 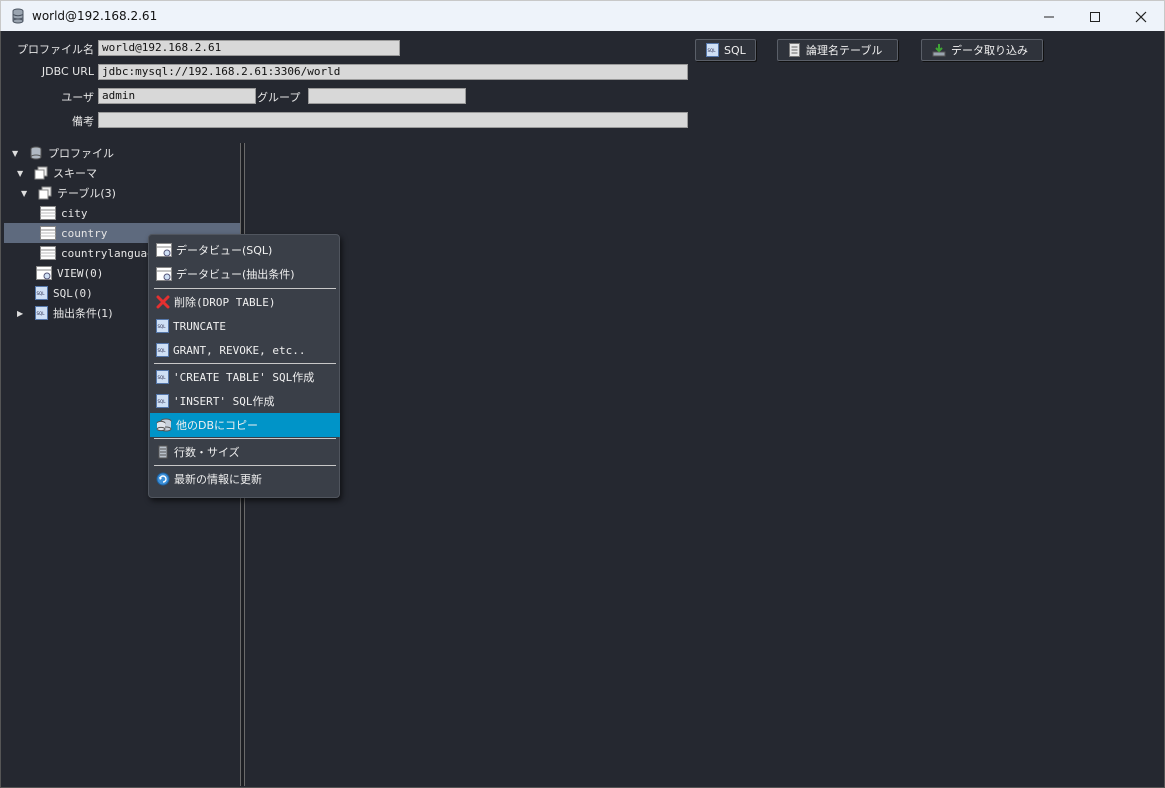 I want to click on data-import-button: データ取り込み, so click(x=982, y=50).